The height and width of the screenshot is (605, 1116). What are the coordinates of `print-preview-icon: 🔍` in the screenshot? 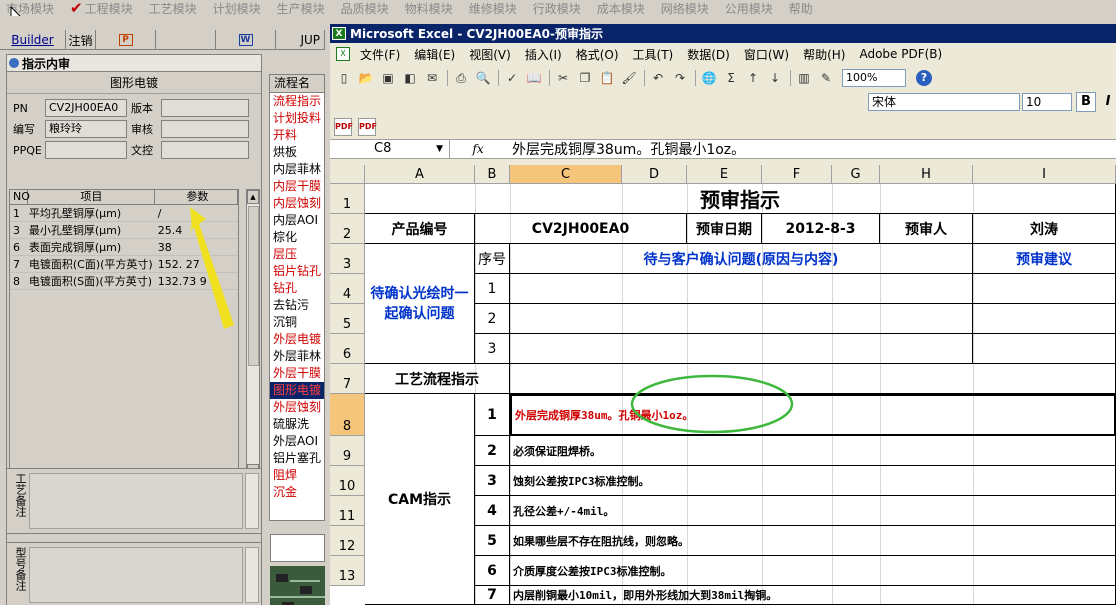 It's located at (483, 78).